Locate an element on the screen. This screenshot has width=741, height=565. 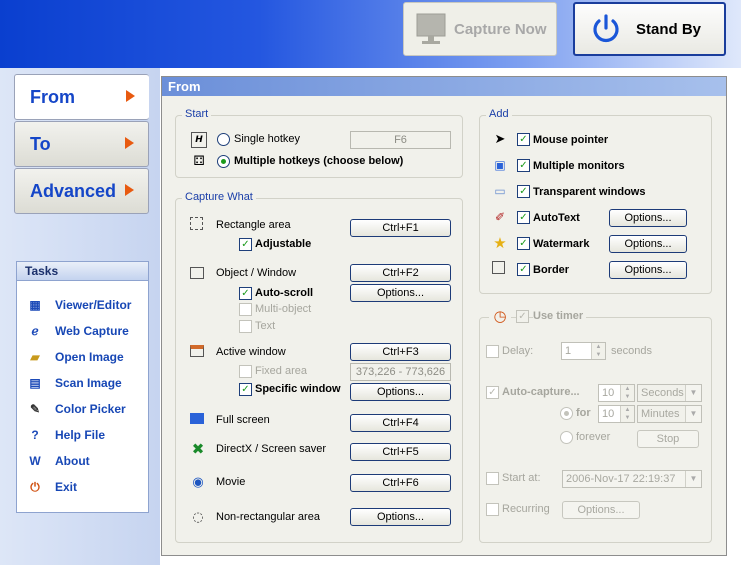
task-help-file: ? Help File is located at coordinates (66, 435).